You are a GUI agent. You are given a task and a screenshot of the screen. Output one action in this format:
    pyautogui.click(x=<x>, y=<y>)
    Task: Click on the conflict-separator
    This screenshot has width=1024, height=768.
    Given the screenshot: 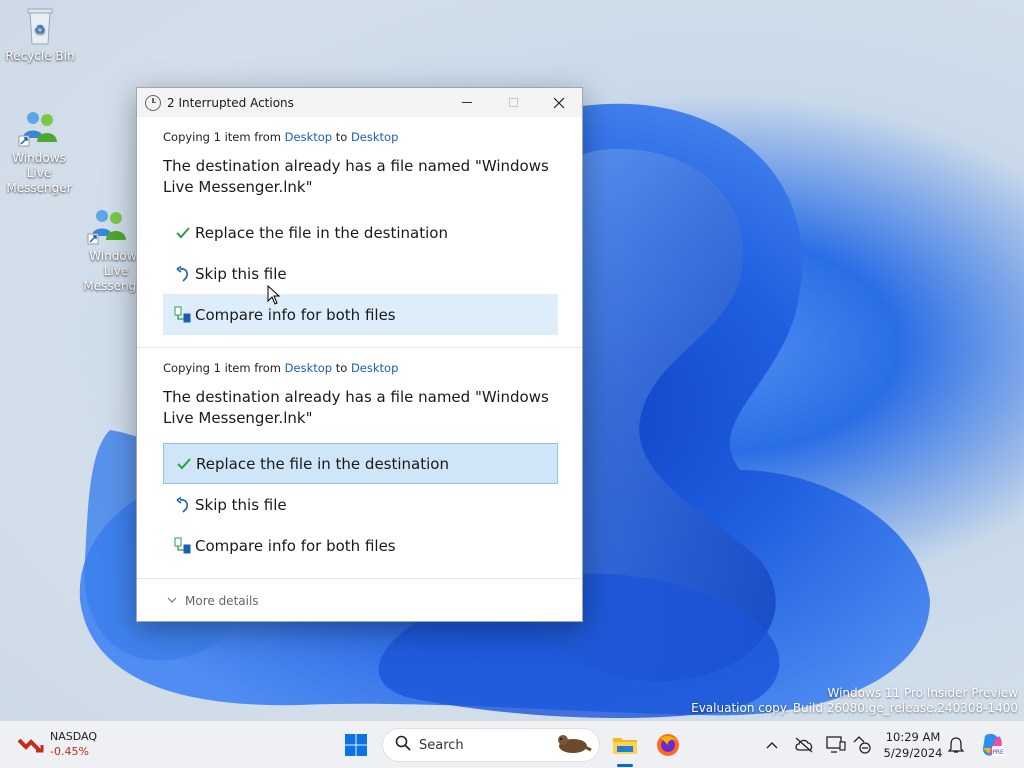 What is the action you would take?
    pyautogui.click(x=359, y=347)
    